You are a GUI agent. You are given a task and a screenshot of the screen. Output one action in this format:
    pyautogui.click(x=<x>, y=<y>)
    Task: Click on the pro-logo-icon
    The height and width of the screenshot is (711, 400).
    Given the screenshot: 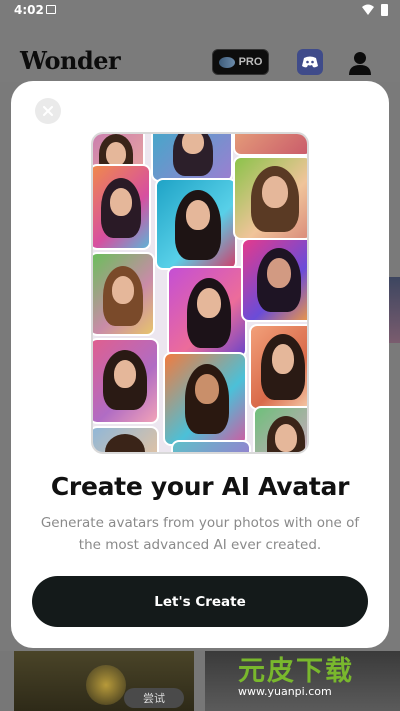 What is the action you would take?
    pyautogui.click(x=226, y=62)
    